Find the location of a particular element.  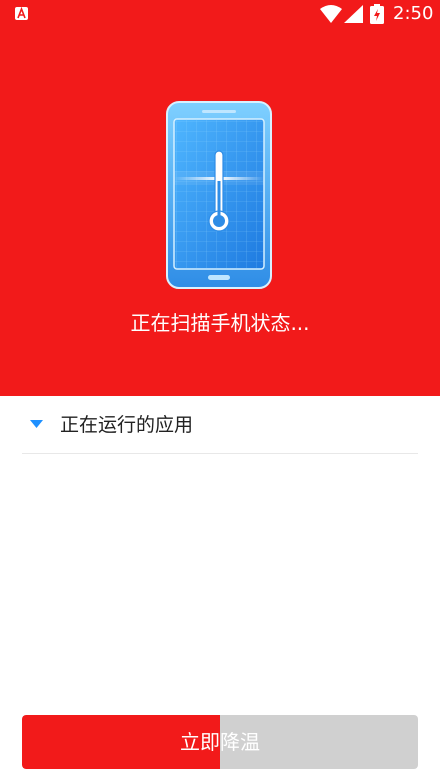

running-apps-label: 正在运行的应用 is located at coordinates (127, 425).